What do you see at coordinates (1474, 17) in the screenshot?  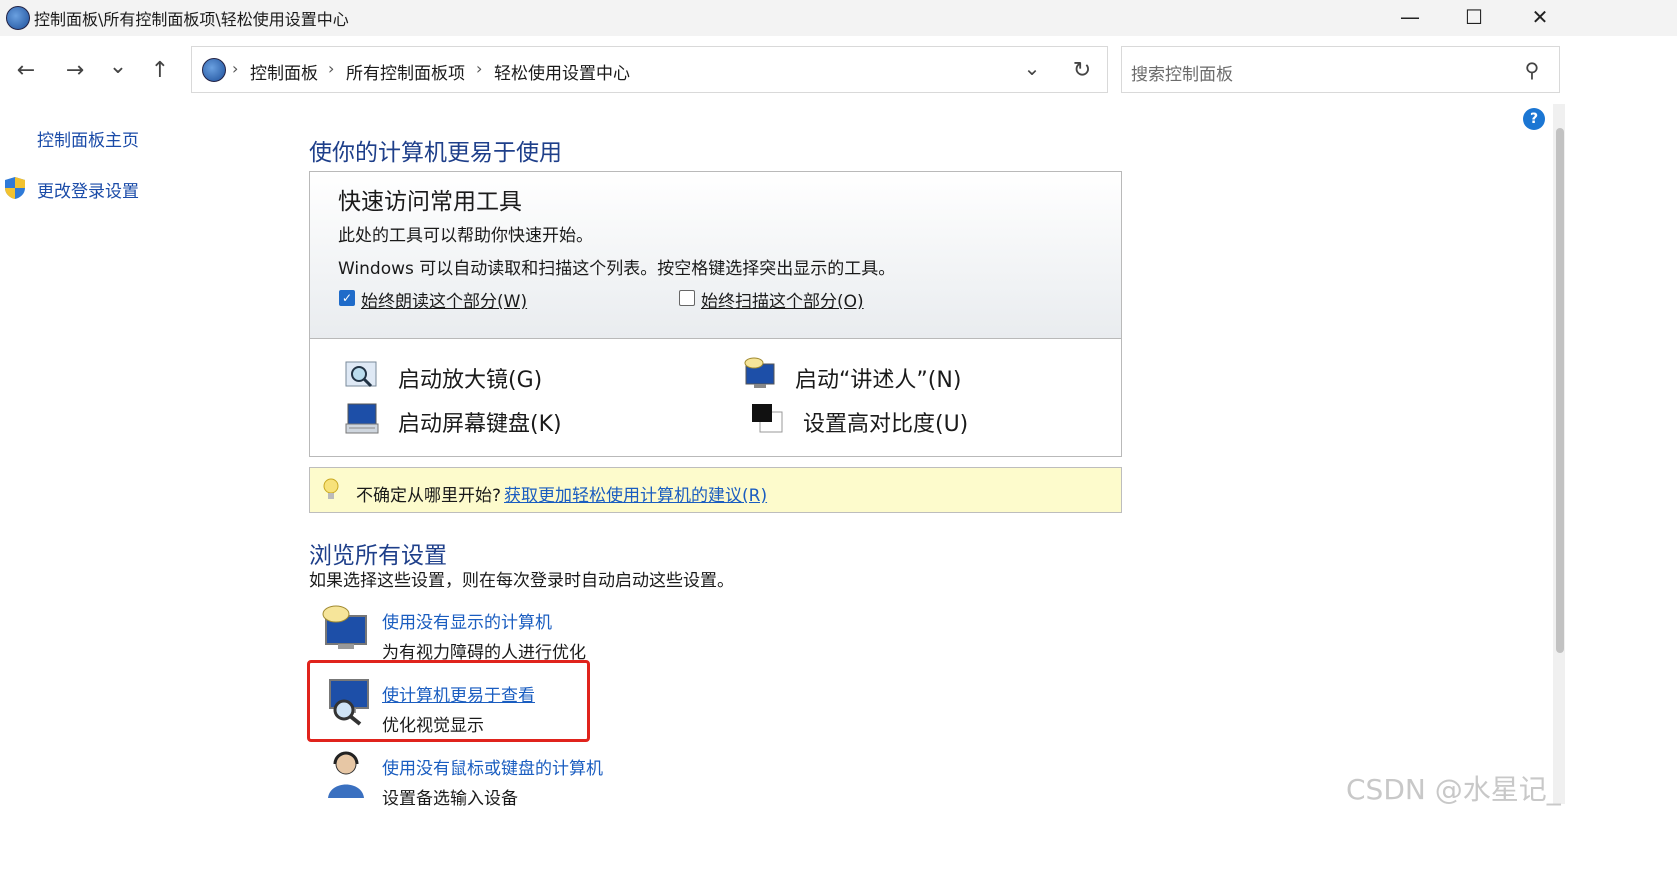 I see `maximize-button: ☐` at bounding box center [1474, 17].